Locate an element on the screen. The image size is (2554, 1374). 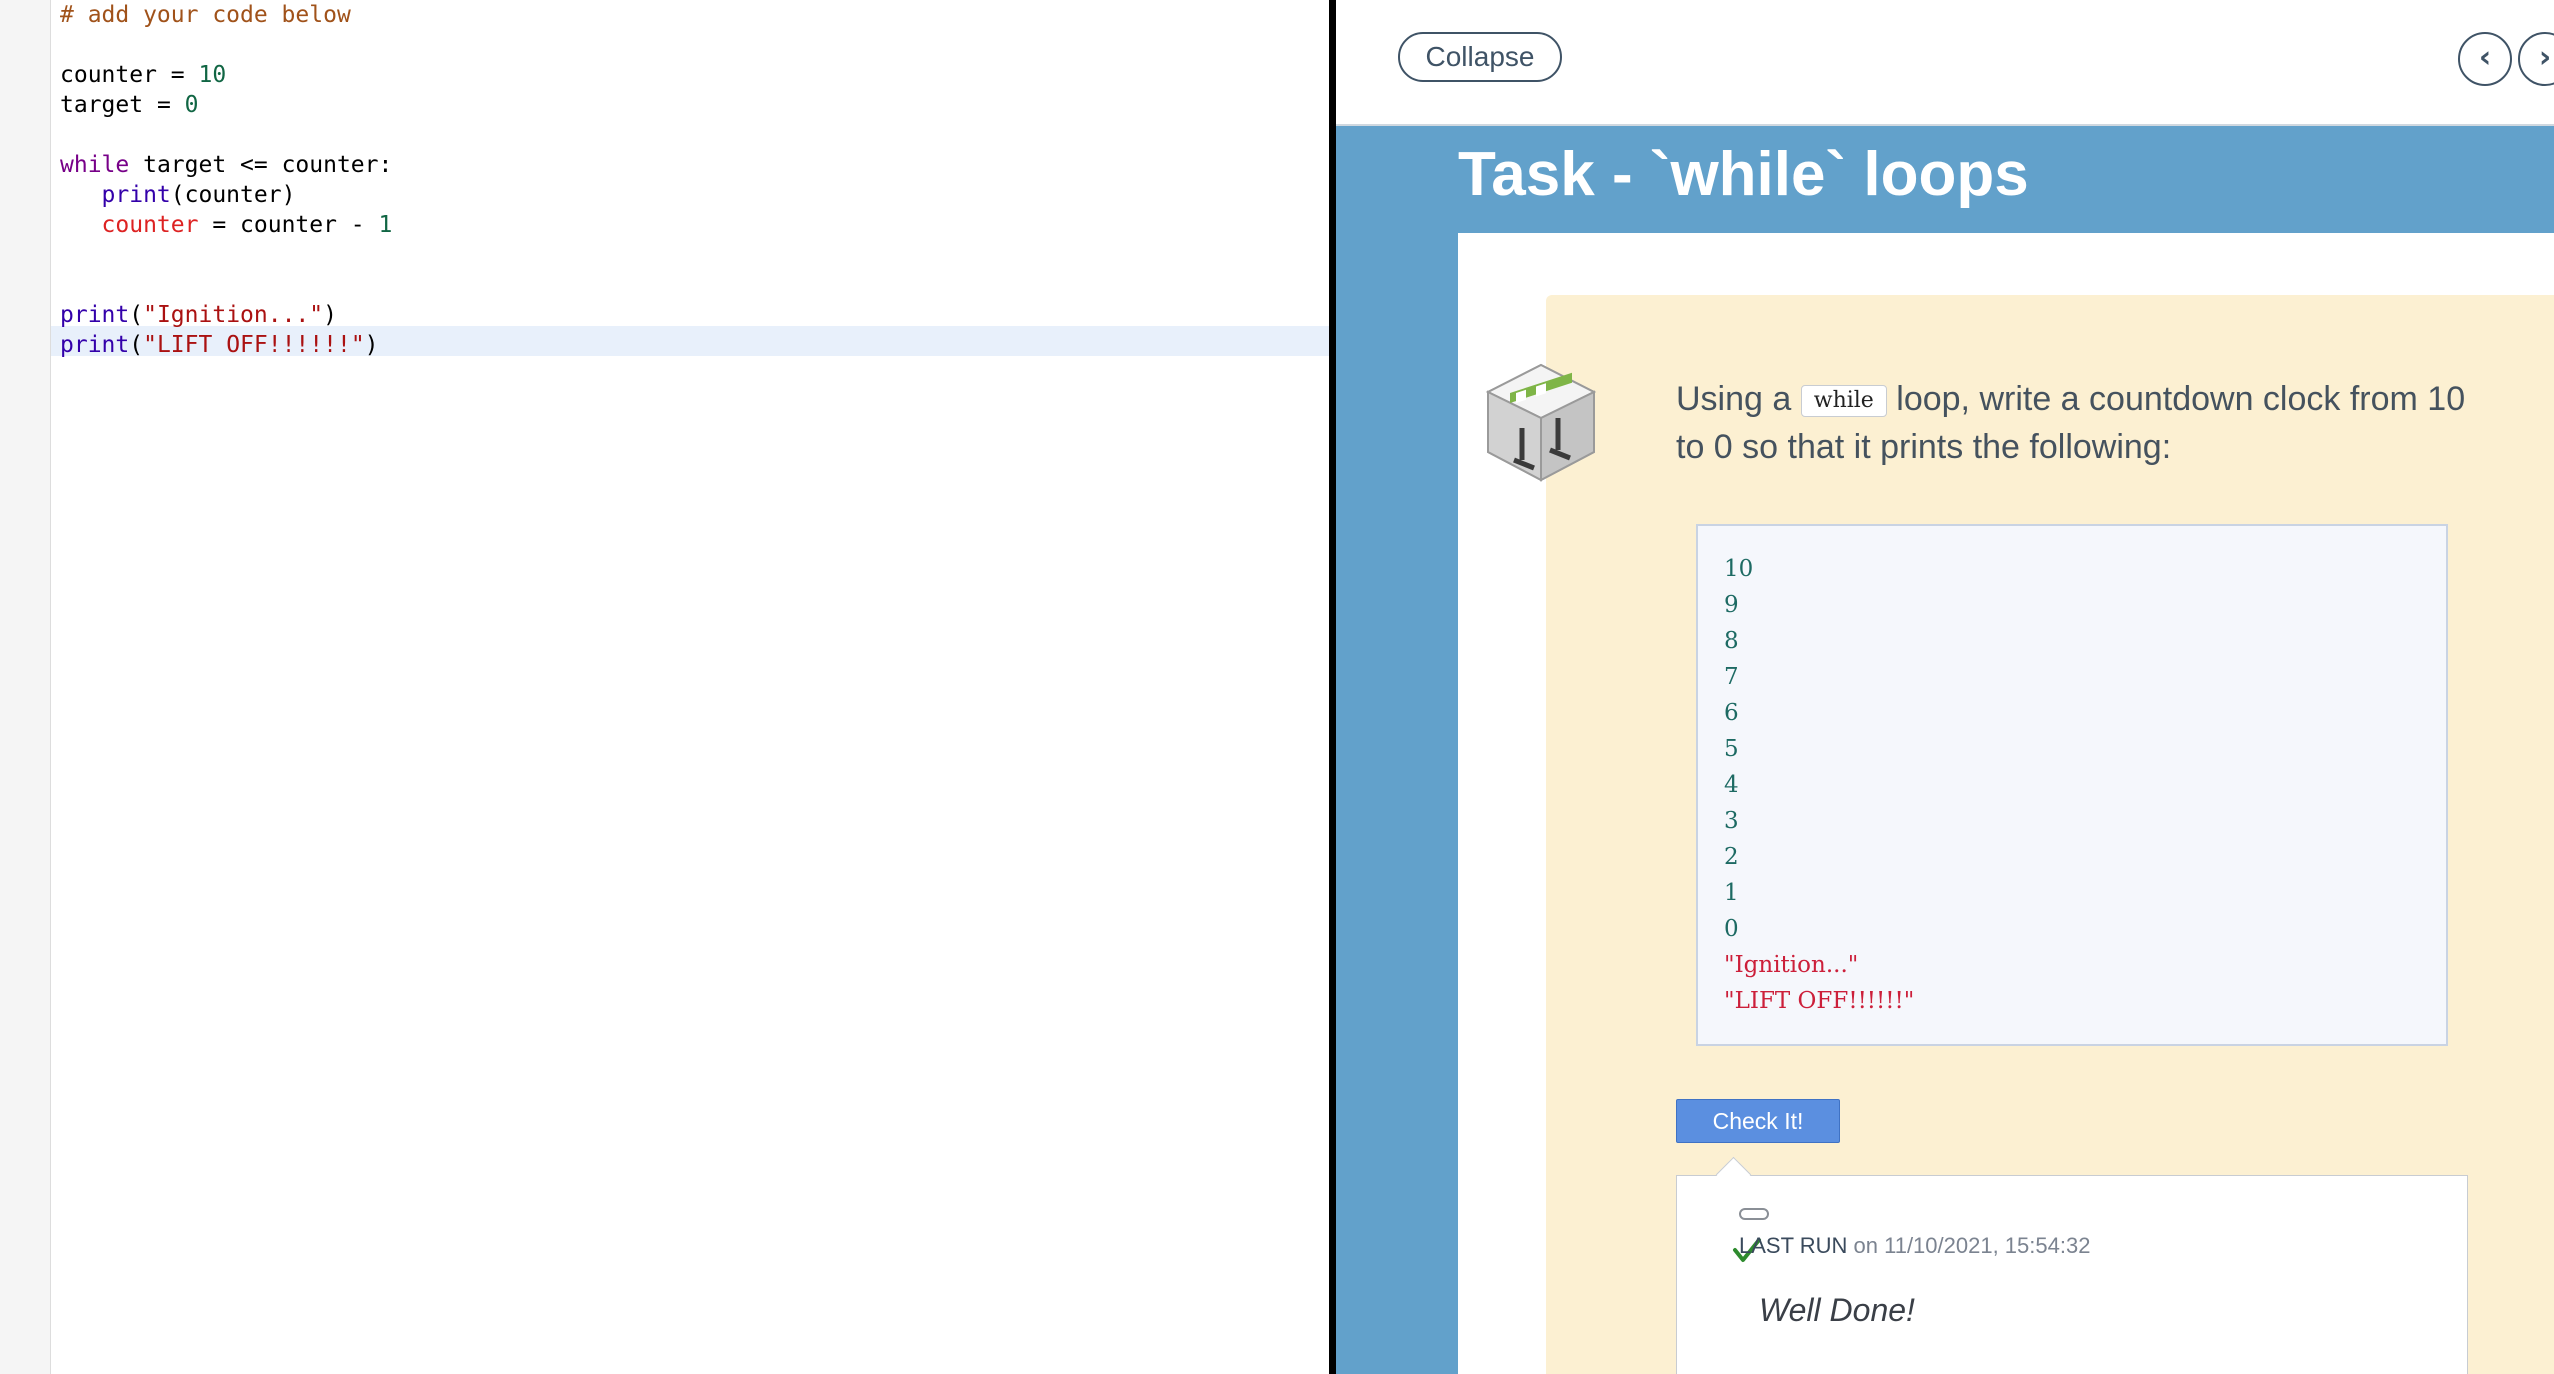
code-token: # add your code below is located at coordinates (205, 15).